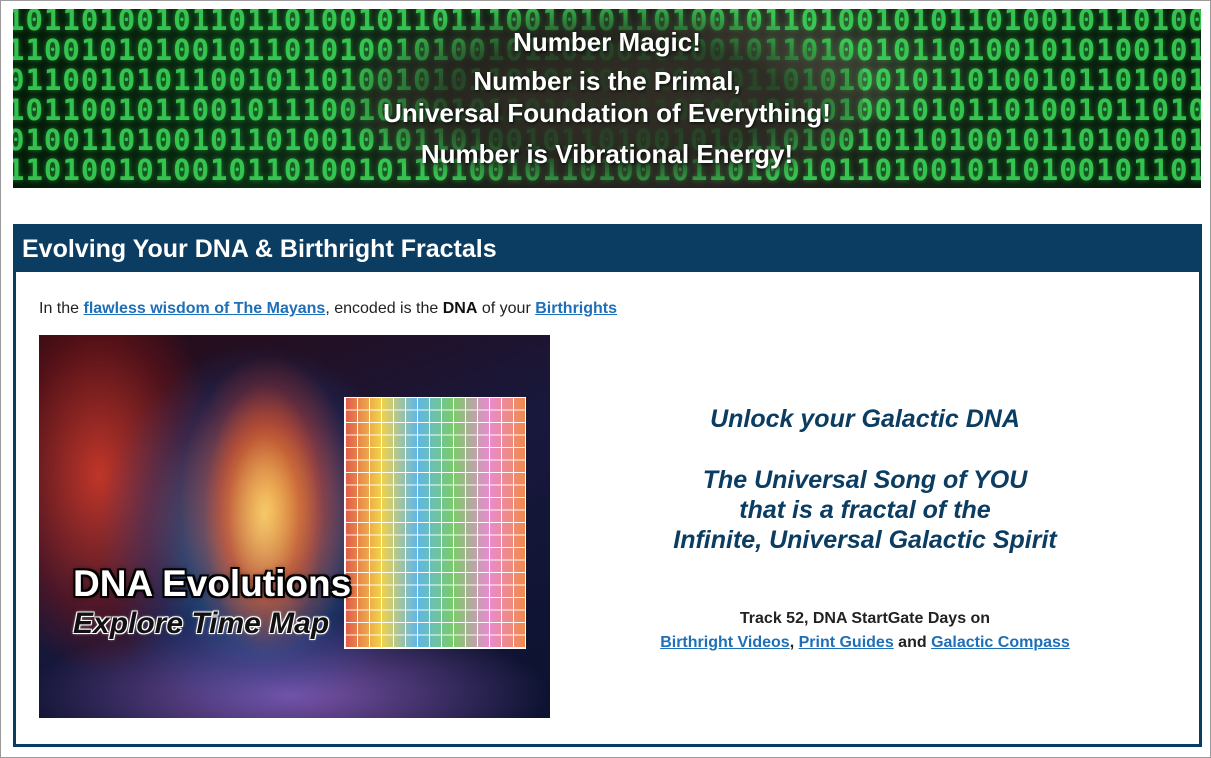 The height and width of the screenshot is (758, 1211). Describe the element at coordinates (865, 510) in the screenshot. I see `tagline-line-3: that is a fractal of the` at that location.